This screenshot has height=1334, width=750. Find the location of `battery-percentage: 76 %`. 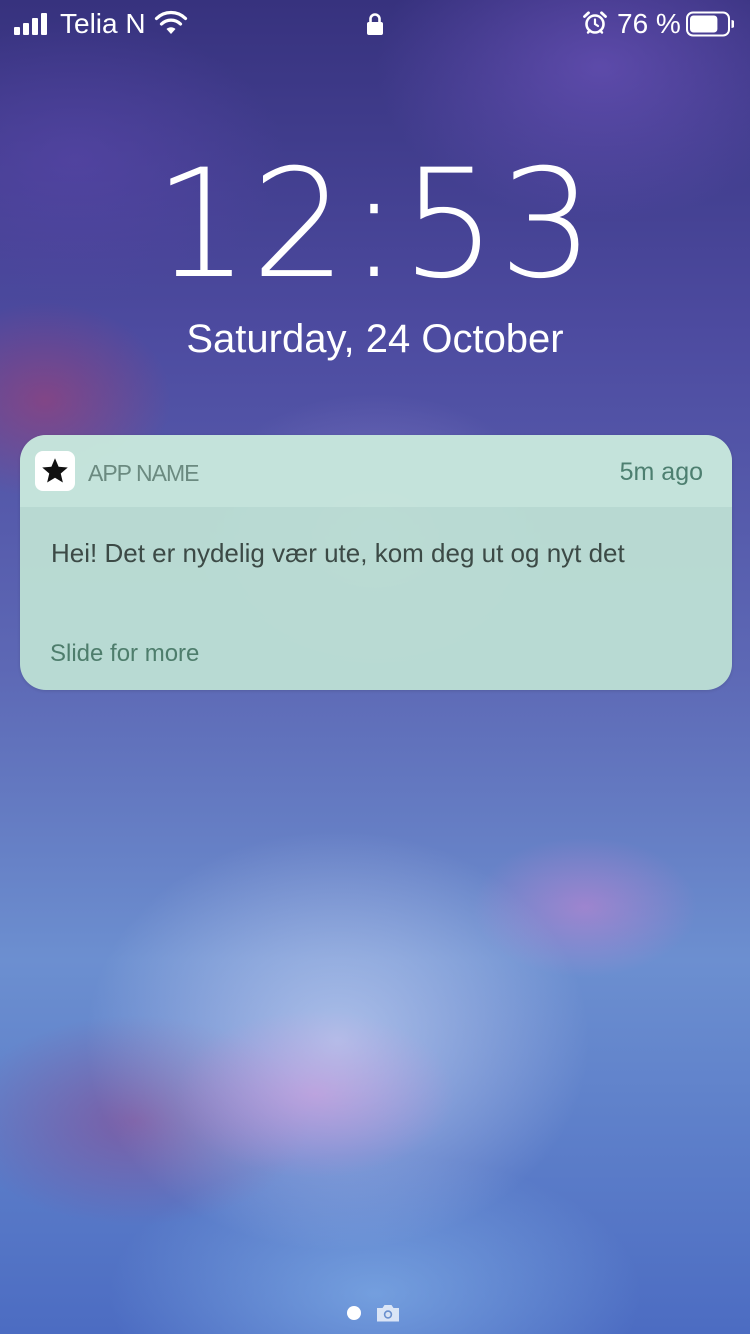

battery-percentage: 76 % is located at coordinates (649, 23).